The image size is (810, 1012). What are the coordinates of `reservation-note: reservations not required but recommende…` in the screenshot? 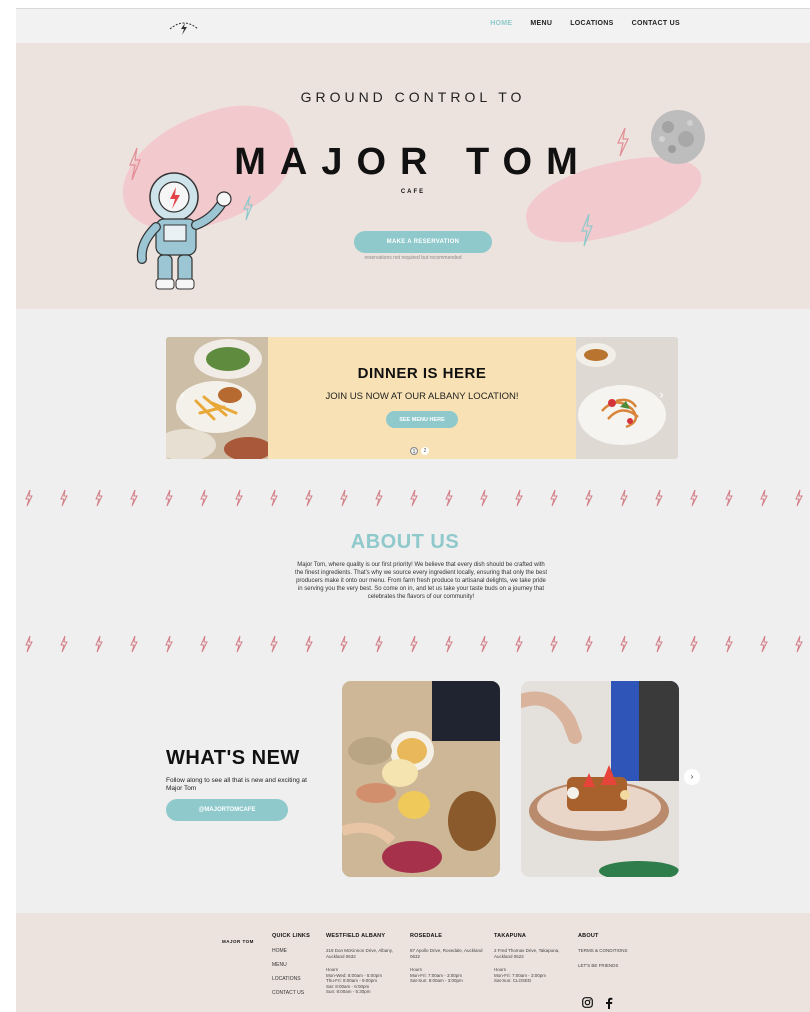 It's located at (413, 258).